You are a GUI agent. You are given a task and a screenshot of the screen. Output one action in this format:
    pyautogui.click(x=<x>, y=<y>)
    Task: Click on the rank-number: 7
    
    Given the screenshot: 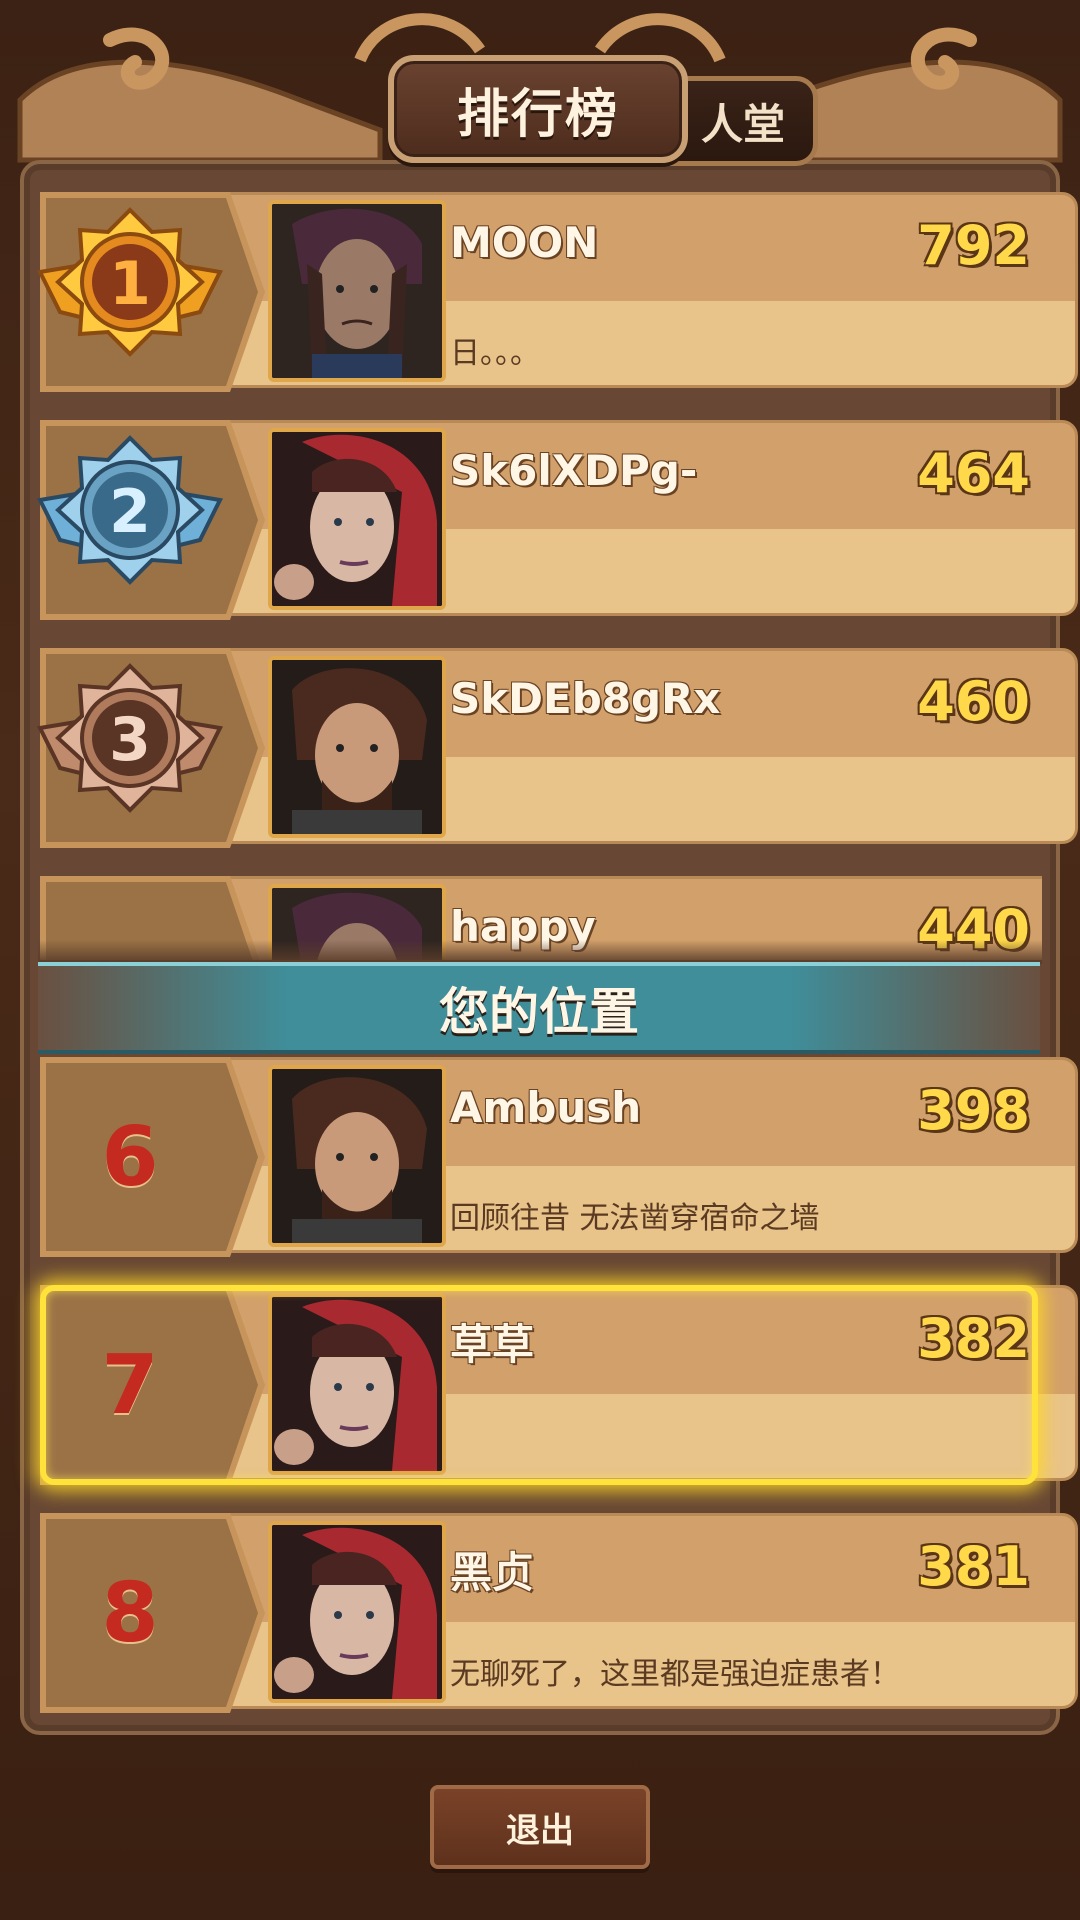 What is the action you would take?
    pyautogui.click(x=130, y=1385)
    